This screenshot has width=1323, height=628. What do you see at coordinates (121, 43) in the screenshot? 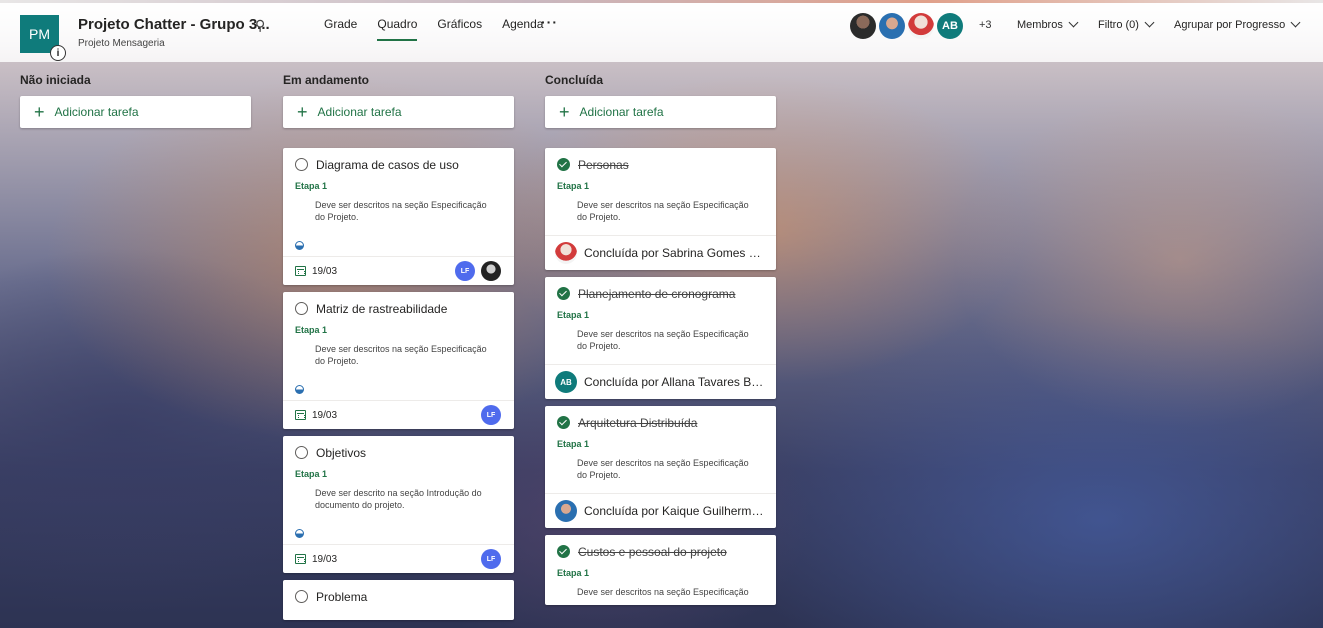
I see `plan-group-name: Projeto Mensageria` at bounding box center [121, 43].